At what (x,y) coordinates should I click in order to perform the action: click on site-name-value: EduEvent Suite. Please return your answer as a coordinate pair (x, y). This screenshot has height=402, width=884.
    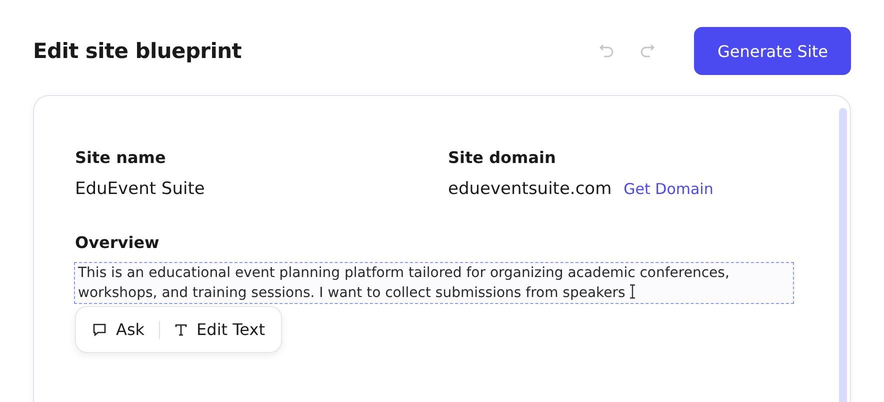
    Looking at the image, I should click on (140, 189).